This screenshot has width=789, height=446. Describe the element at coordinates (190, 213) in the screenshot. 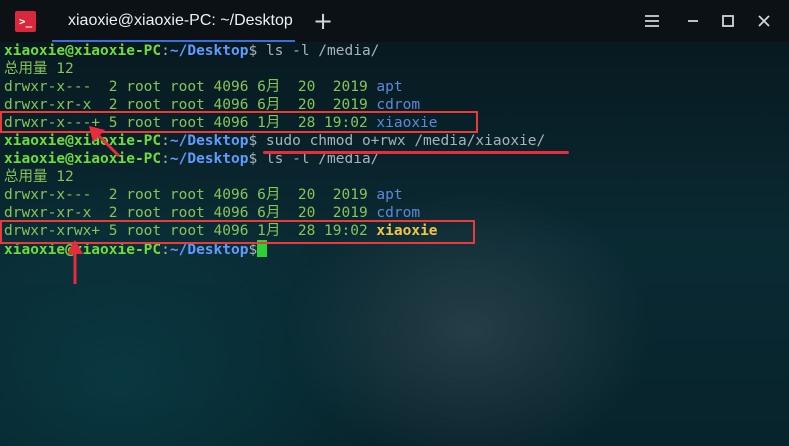

I see `listing-meta: drwxr-xr-x 2 root root 4096 6月 20 2019` at that location.